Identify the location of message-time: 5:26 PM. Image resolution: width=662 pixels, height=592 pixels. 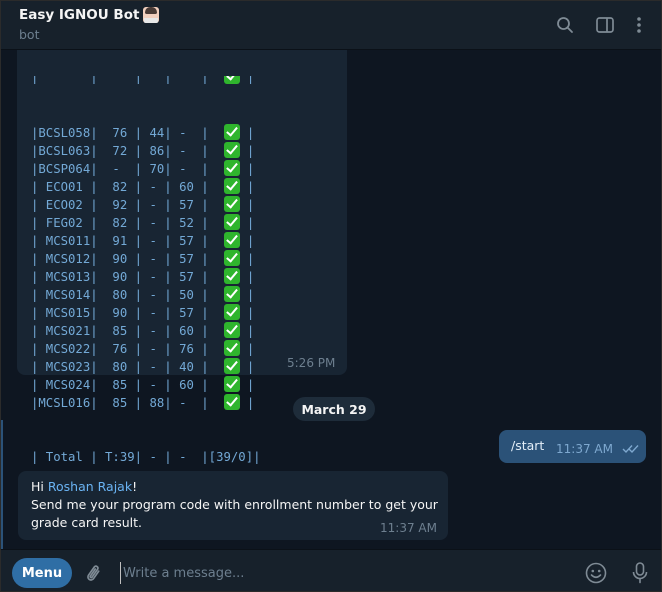
(311, 363).